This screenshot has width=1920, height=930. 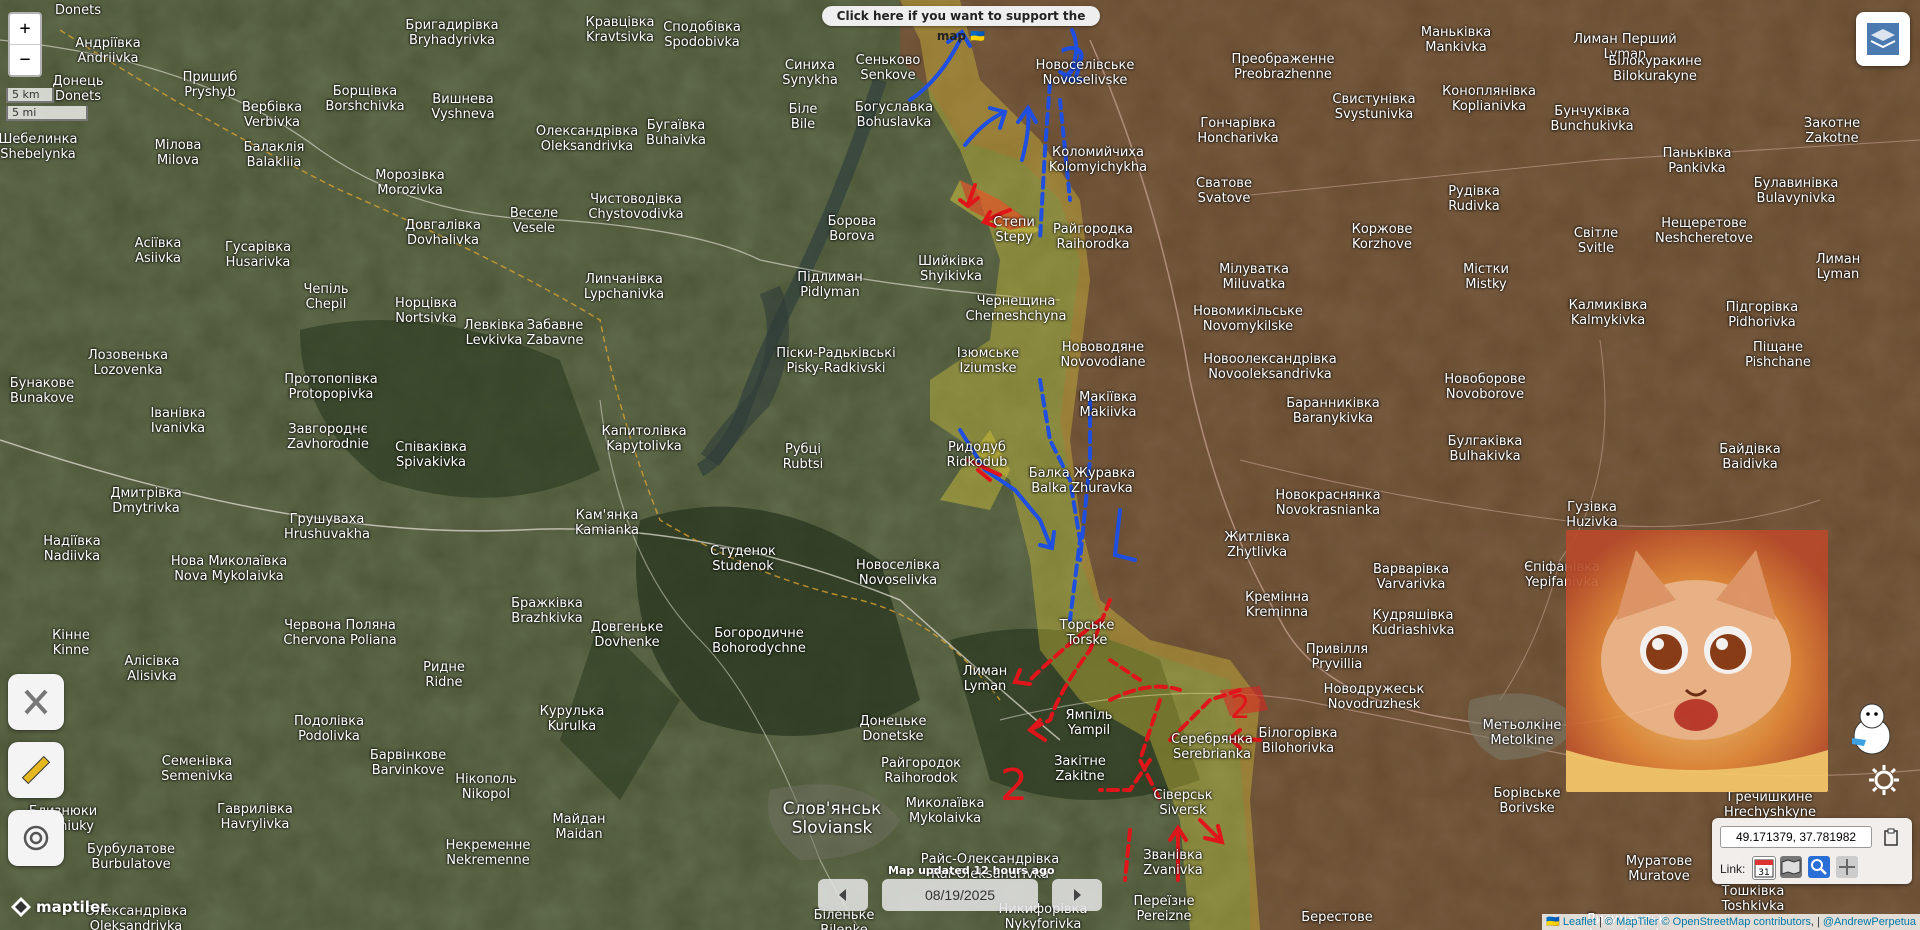 What do you see at coordinates (36, 770) in the screenshot?
I see `ruler-button` at bounding box center [36, 770].